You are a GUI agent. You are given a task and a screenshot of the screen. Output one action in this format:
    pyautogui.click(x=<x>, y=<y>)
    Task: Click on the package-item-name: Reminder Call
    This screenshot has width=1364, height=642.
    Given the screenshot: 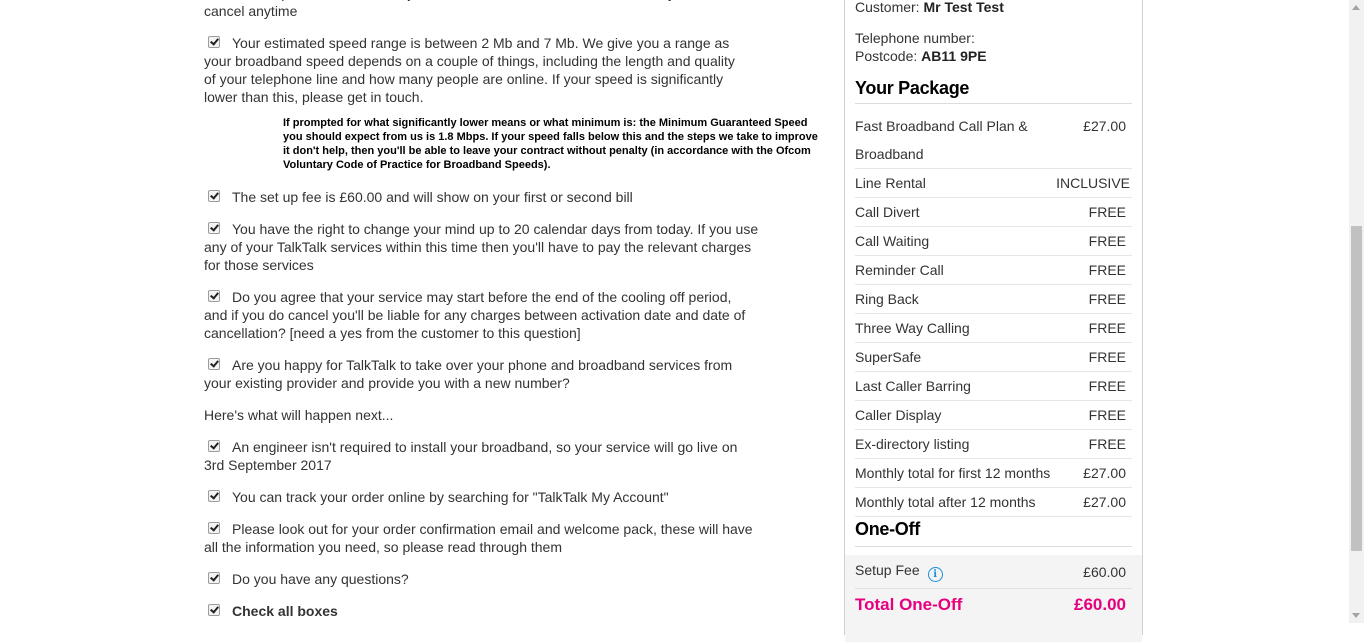 What is the action you would take?
    pyautogui.click(x=899, y=270)
    